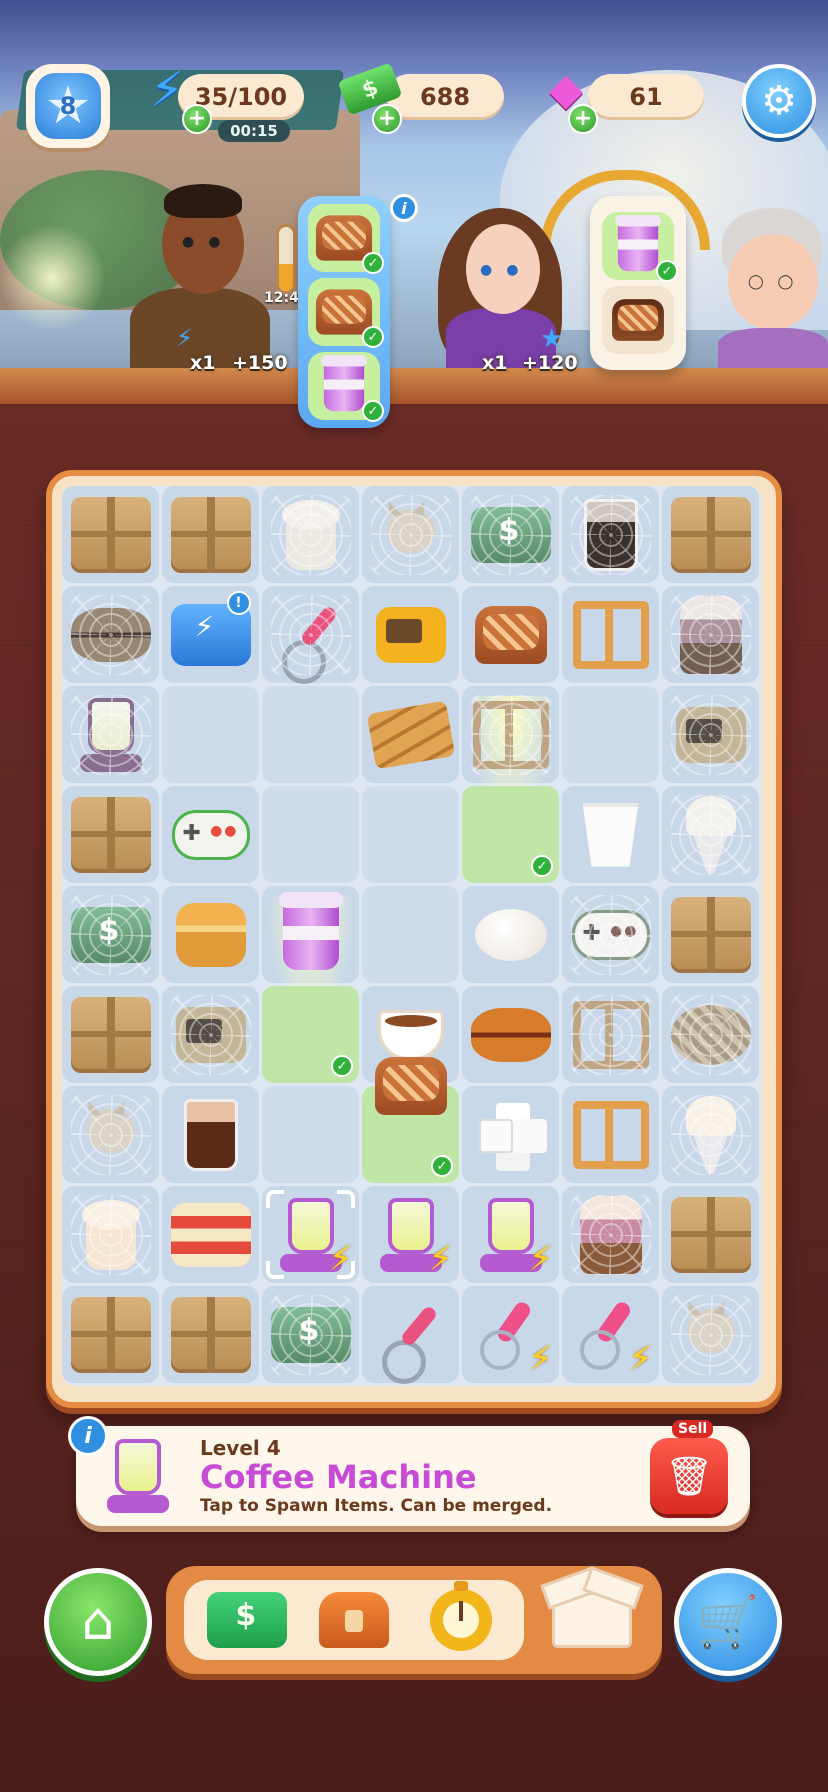 This screenshot has height=1792, width=828. I want to click on inventory-cash-box, so click(247, 1620).